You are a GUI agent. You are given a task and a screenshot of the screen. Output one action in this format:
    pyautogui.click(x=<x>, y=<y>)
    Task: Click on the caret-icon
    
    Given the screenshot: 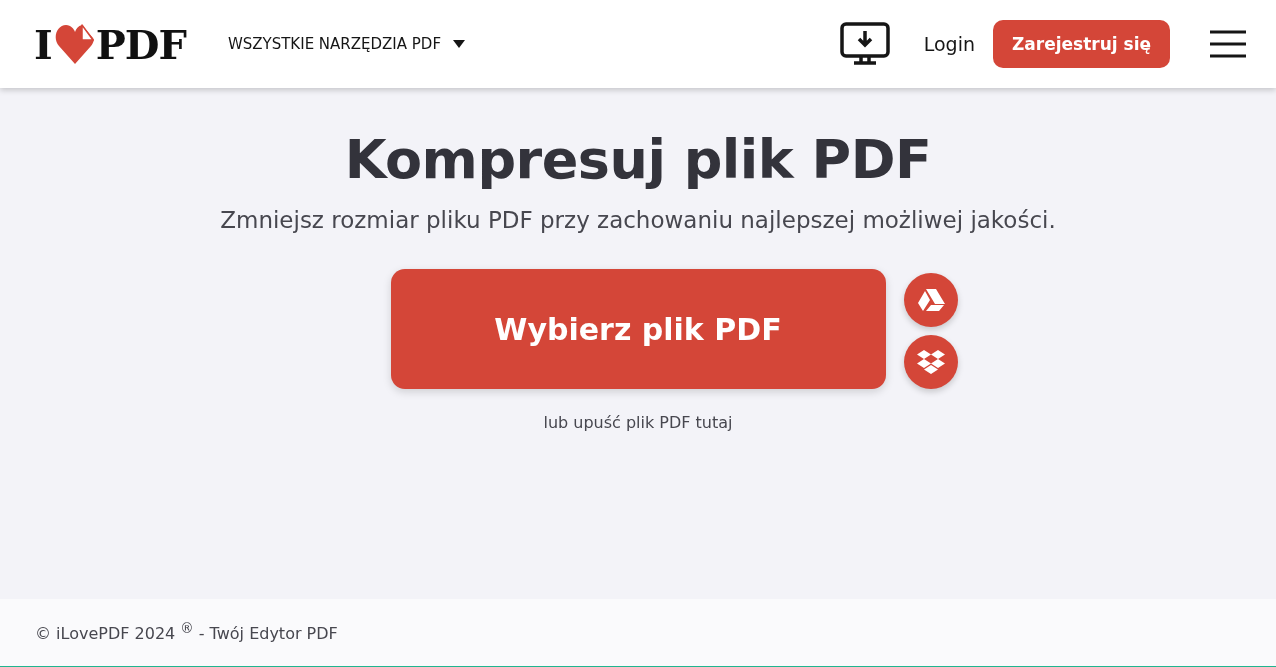 What is the action you would take?
    pyautogui.click(x=459, y=44)
    